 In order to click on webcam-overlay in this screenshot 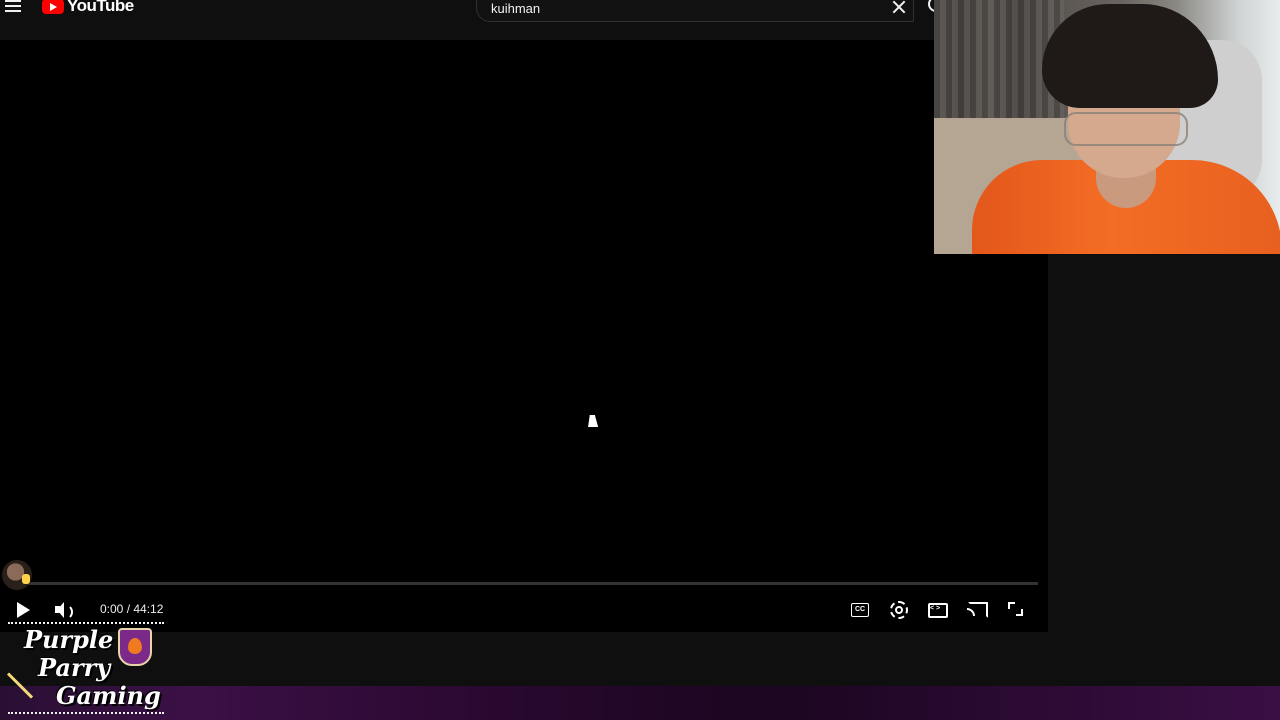, I will do `click(1107, 127)`.